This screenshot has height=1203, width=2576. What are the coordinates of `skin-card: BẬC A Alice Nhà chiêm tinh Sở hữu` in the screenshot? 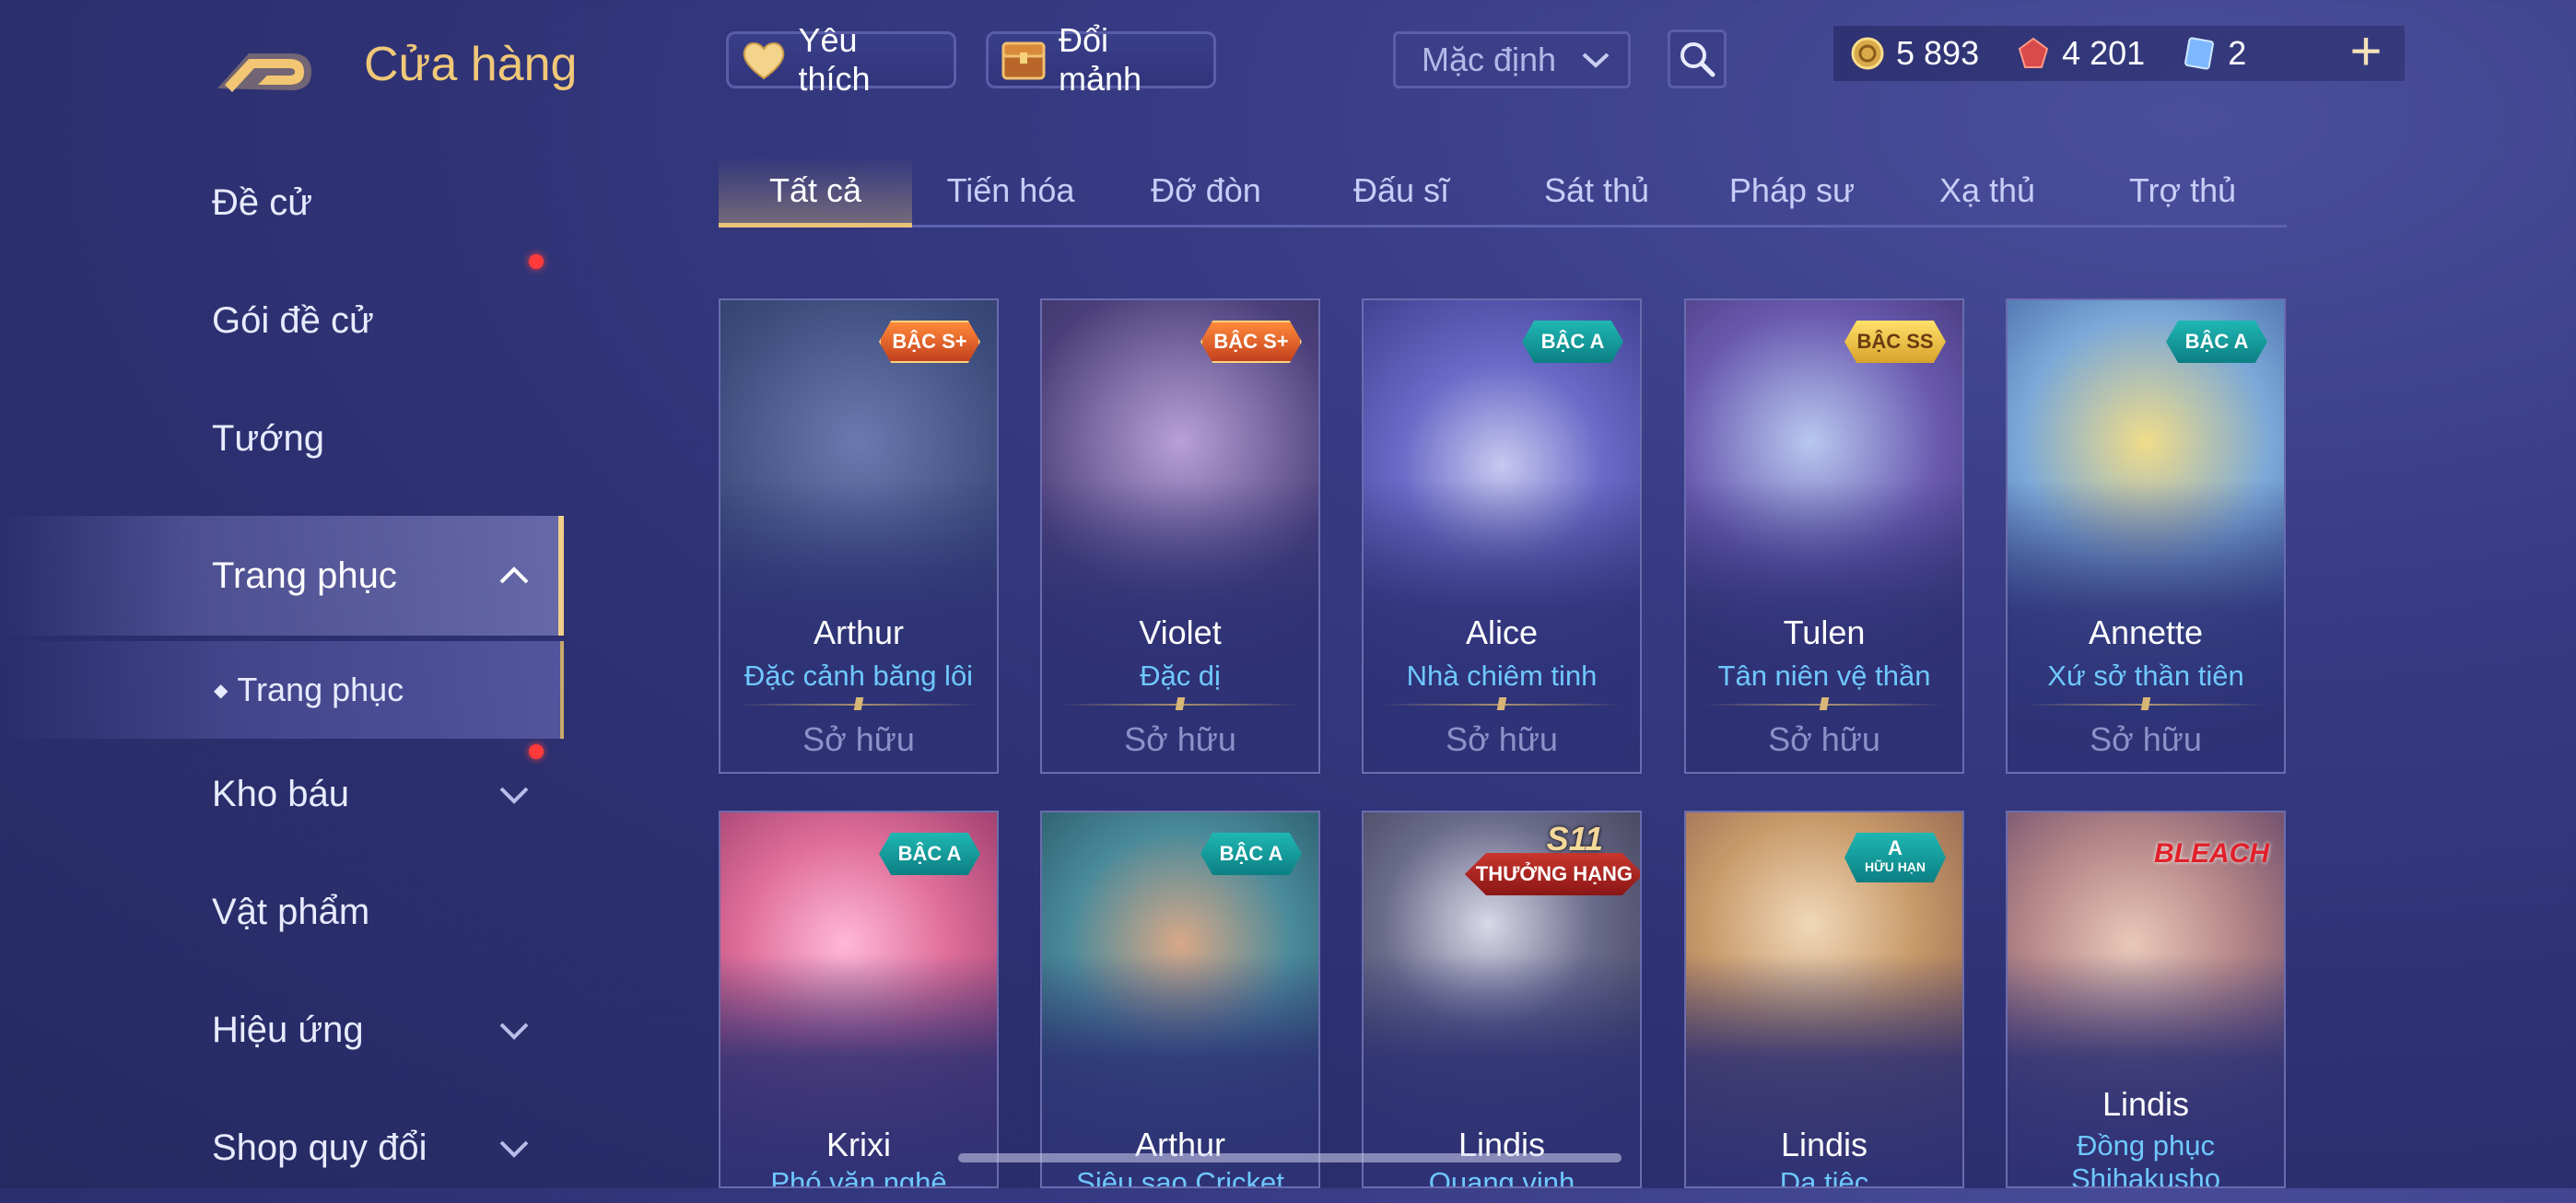 It's located at (1502, 536).